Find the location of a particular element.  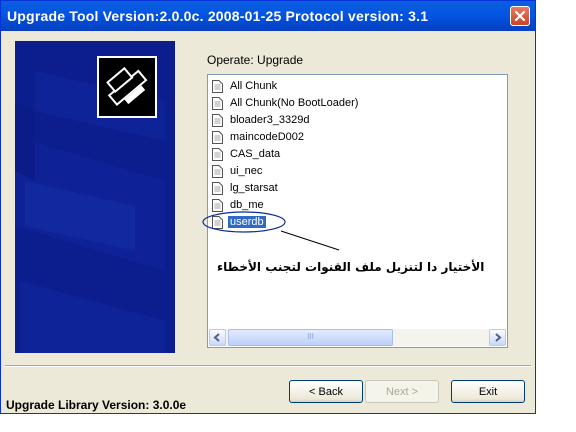

list-item: ui_nec is located at coordinates (238, 171).